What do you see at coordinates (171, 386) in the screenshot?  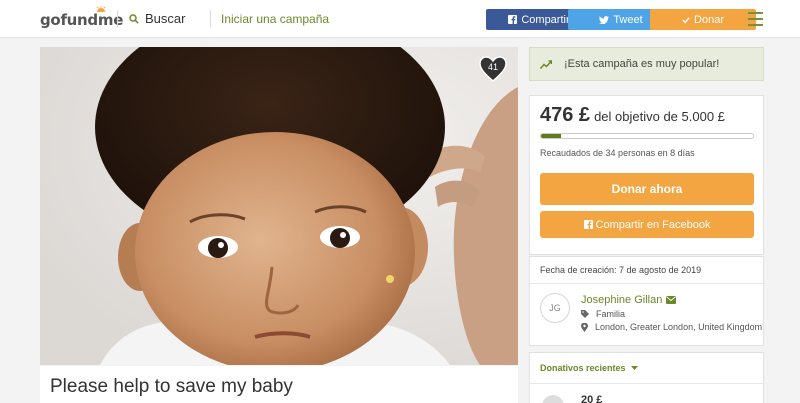 I see `campaign-title: Please help to save my baby` at bounding box center [171, 386].